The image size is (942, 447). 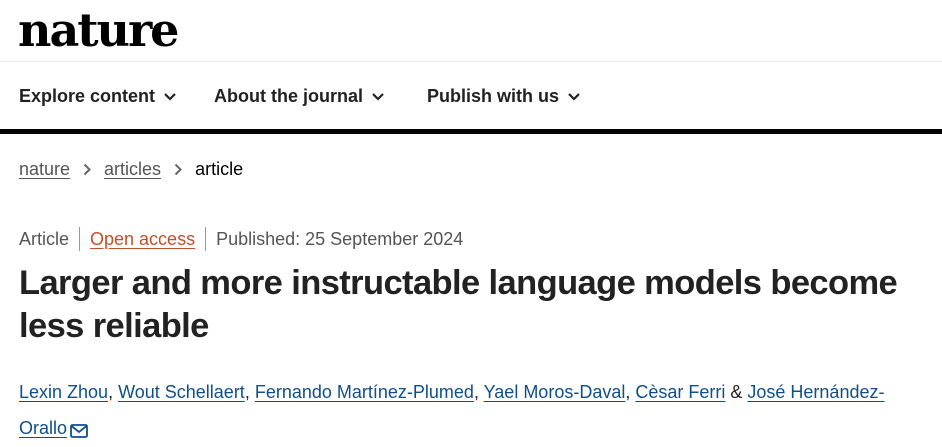 What do you see at coordinates (288, 96) in the screenshot?
I see `nav-about-the-journal-label: About the journal` at bounding box center [288, 96].